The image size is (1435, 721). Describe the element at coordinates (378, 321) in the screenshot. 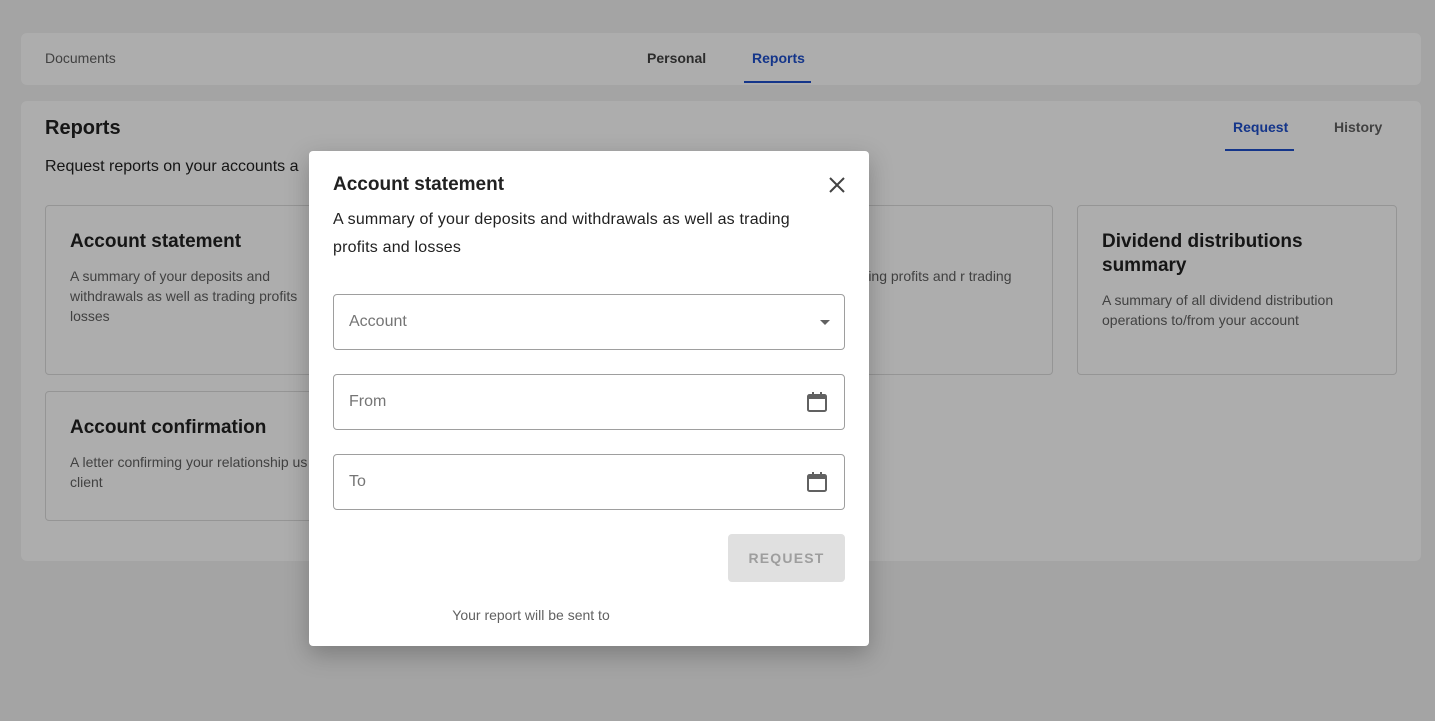

I see `account-select-label: Account` at that location.